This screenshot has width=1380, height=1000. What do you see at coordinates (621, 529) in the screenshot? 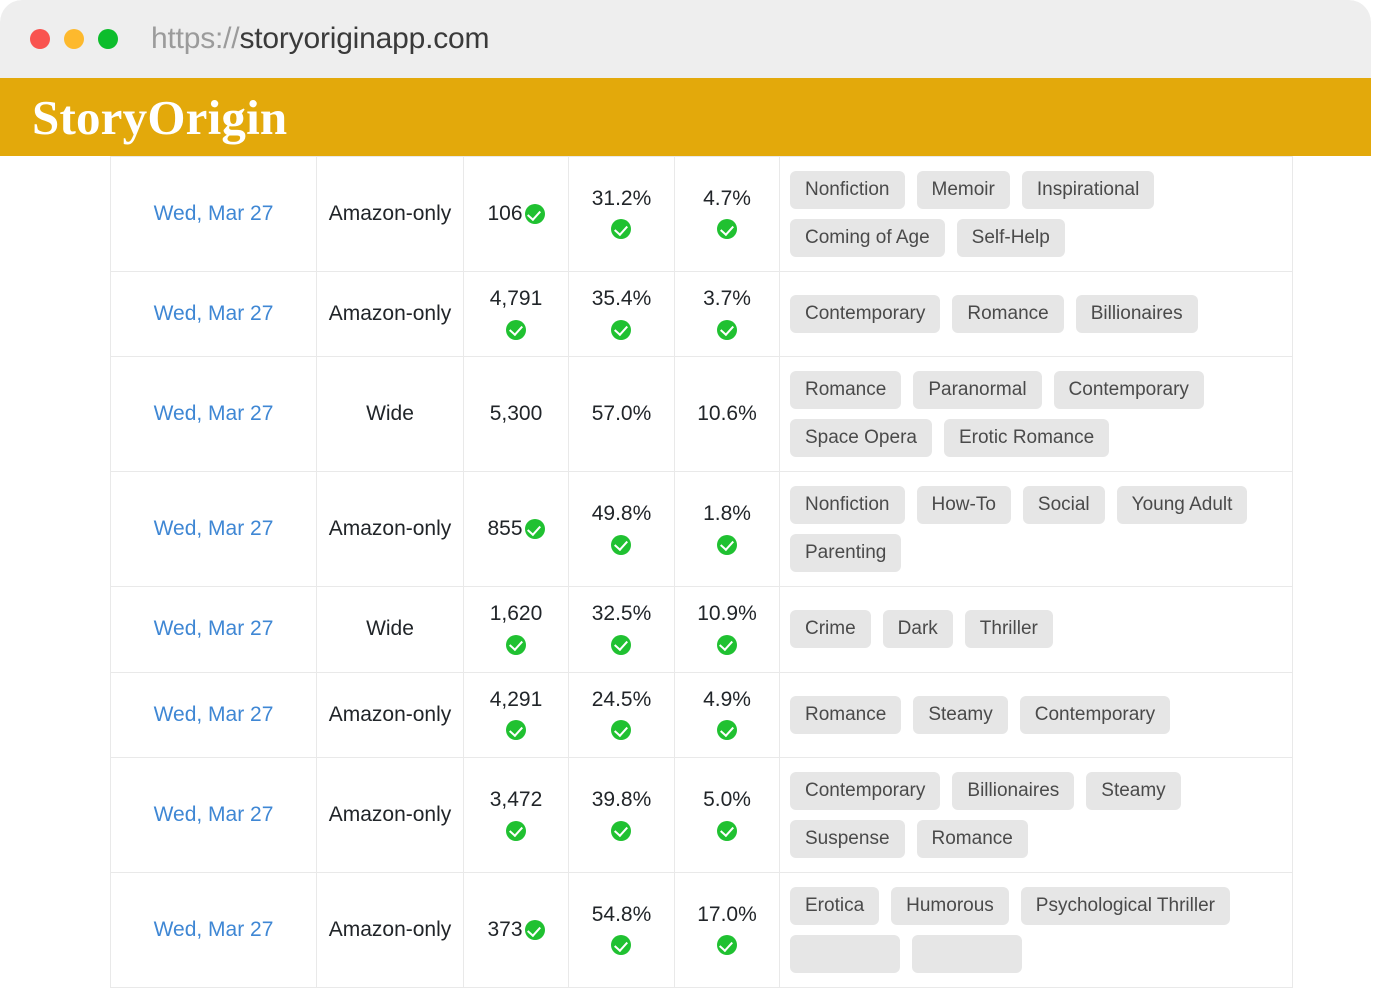
I see `cell-open-rate: 49.8%` at bounding box center [621, 529].